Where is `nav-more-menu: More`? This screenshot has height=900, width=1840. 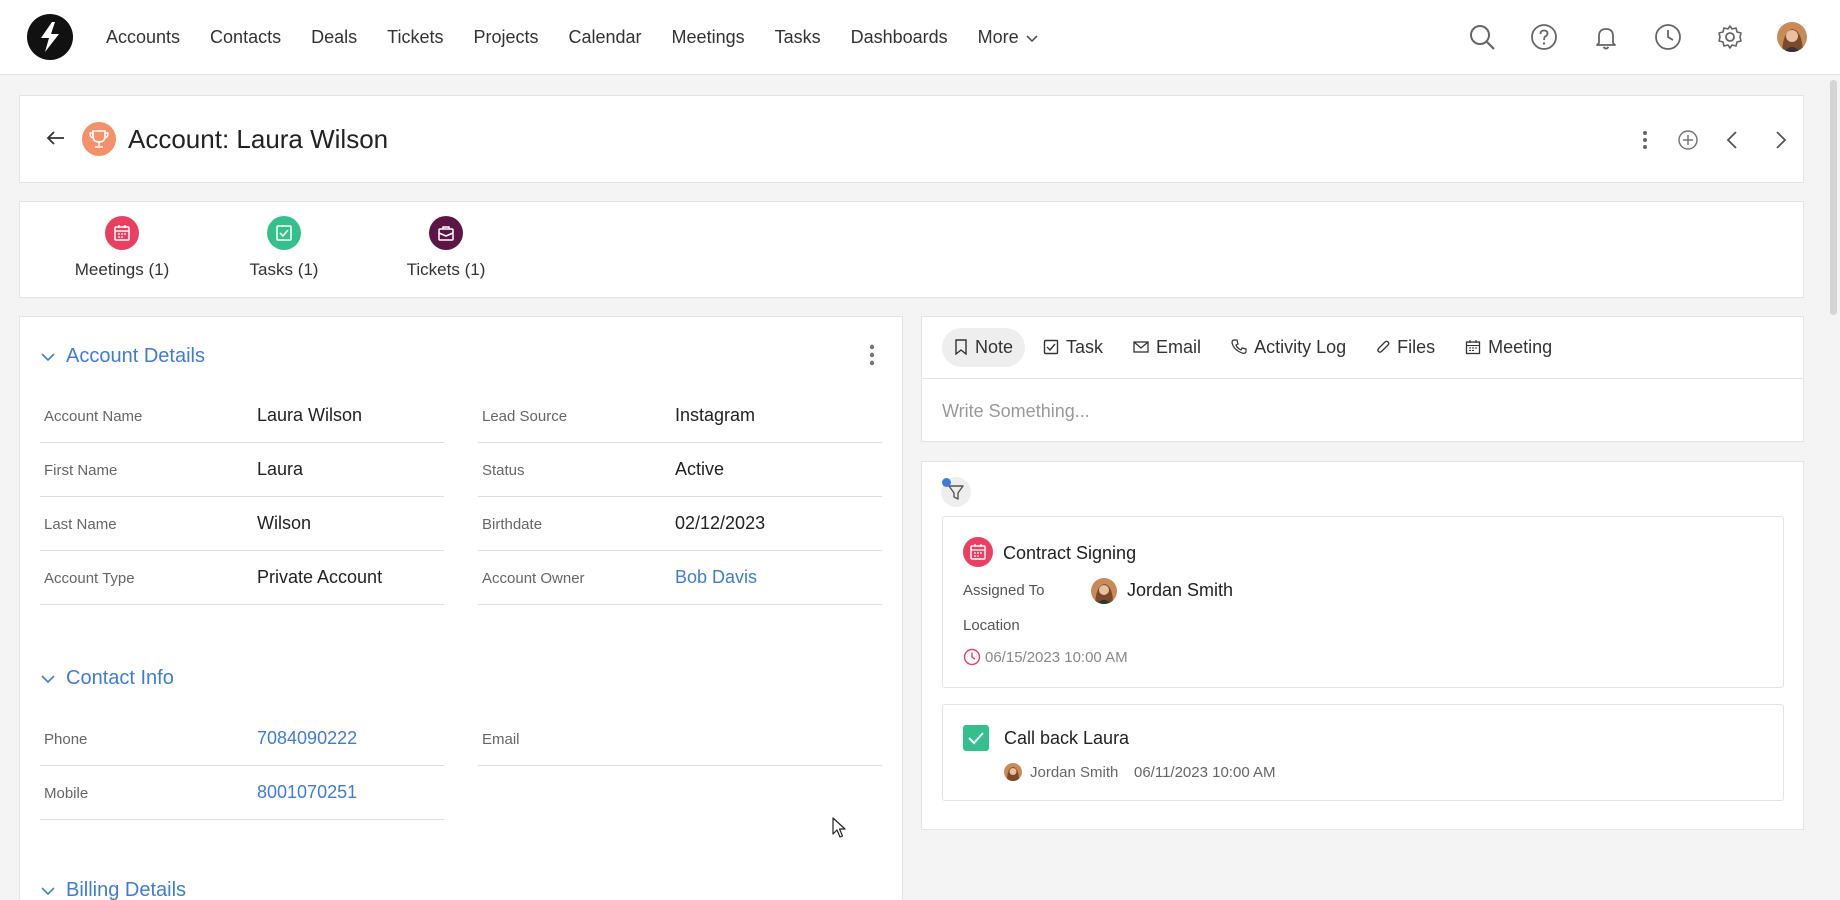
nav-more-menu: More is located at coordinates (1008, 37).